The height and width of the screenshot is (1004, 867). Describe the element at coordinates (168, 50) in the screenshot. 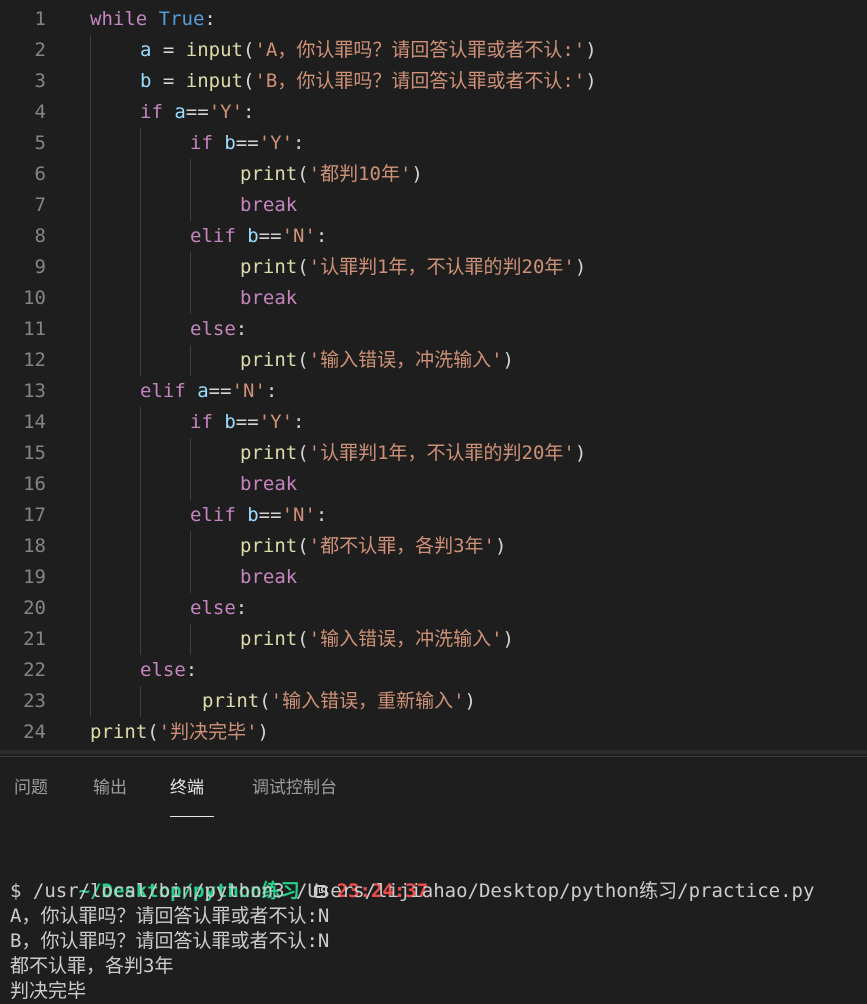

I see `punctuation-token: =` at that location.